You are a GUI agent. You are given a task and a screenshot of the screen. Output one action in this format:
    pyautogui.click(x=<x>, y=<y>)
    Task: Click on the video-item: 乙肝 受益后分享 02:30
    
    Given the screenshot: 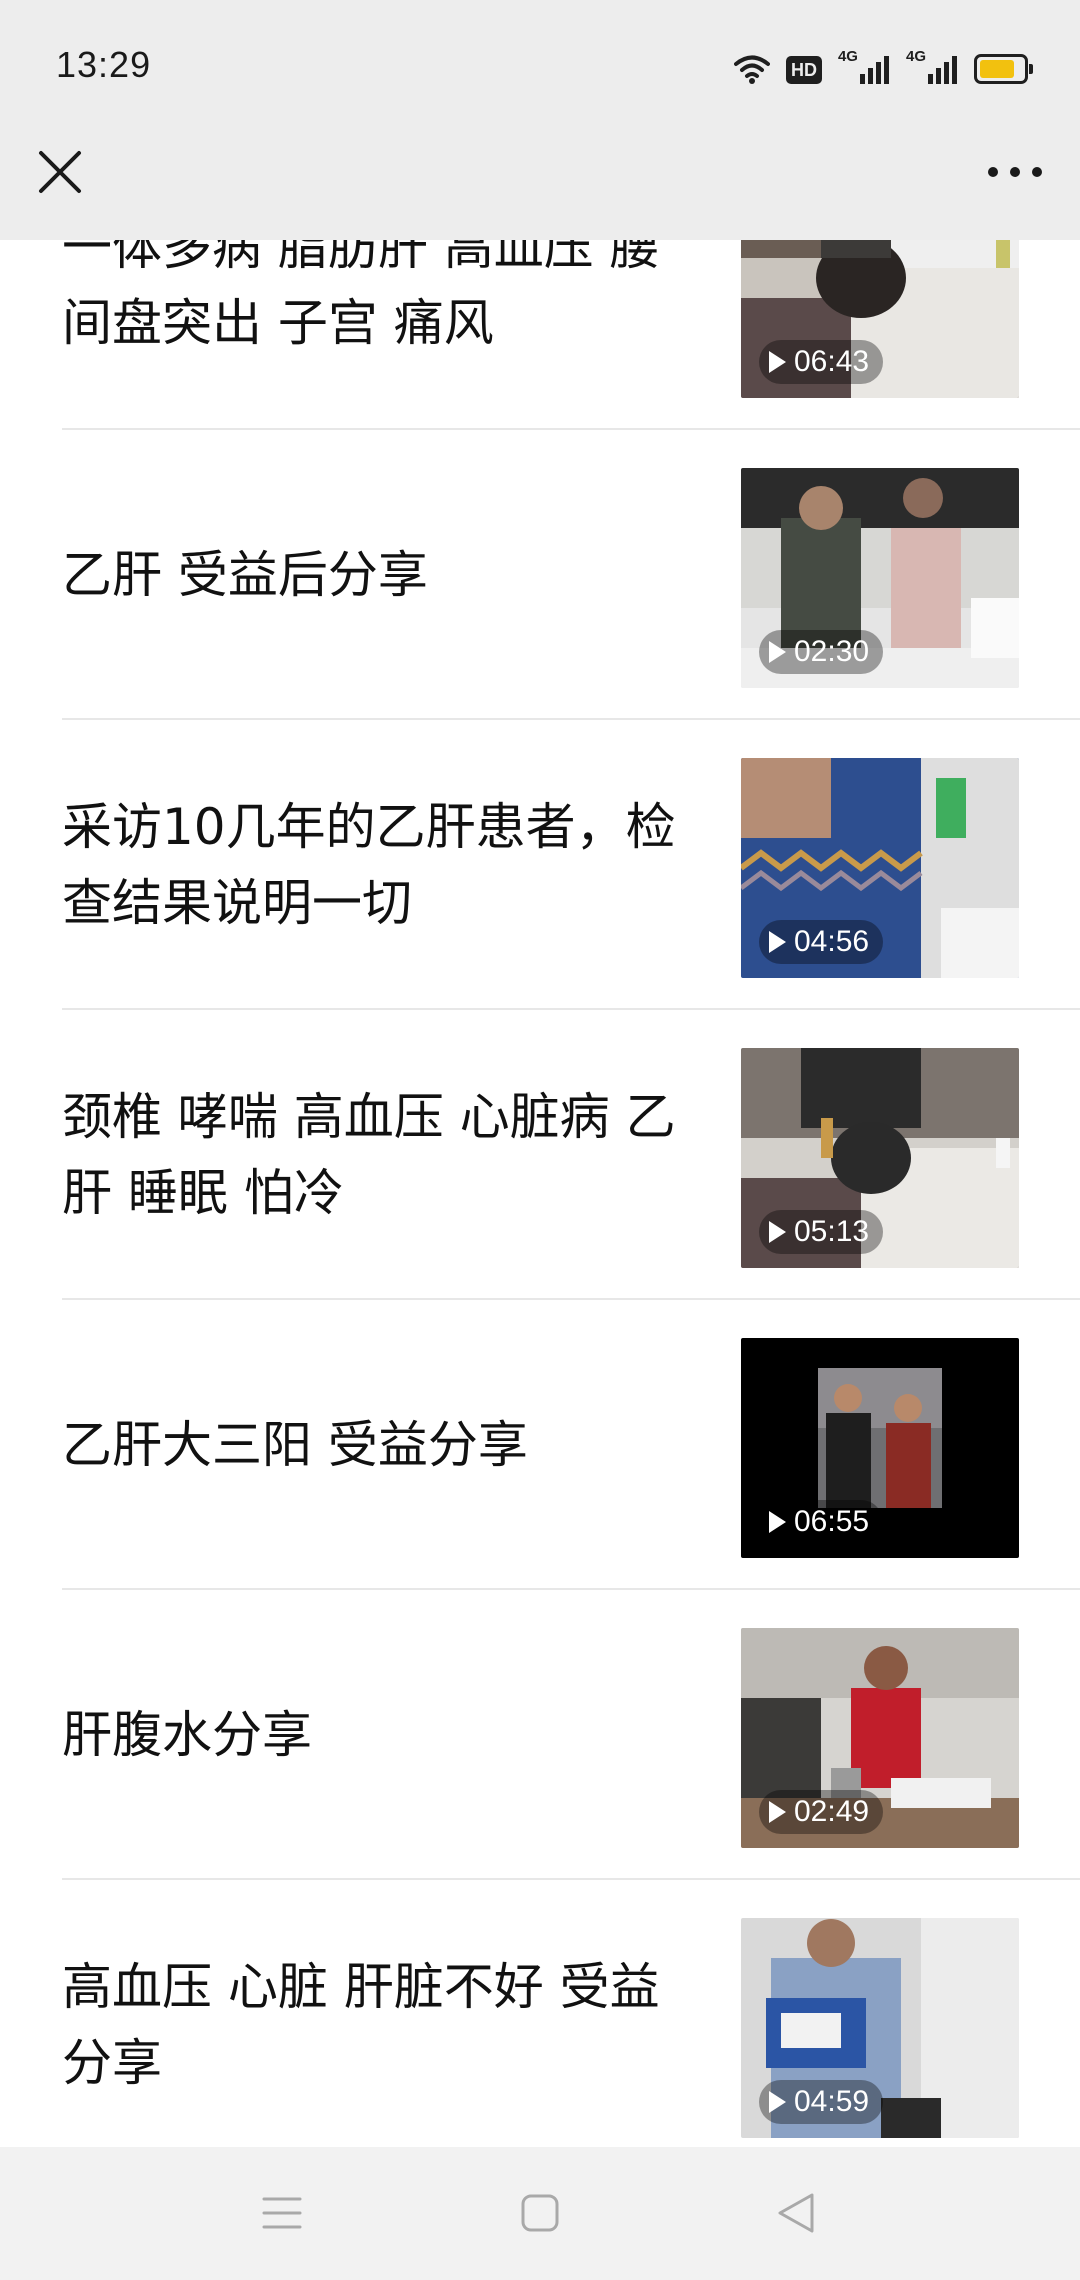 What is the action you would take?
    pyautogui.click(x=540, y=575)
    